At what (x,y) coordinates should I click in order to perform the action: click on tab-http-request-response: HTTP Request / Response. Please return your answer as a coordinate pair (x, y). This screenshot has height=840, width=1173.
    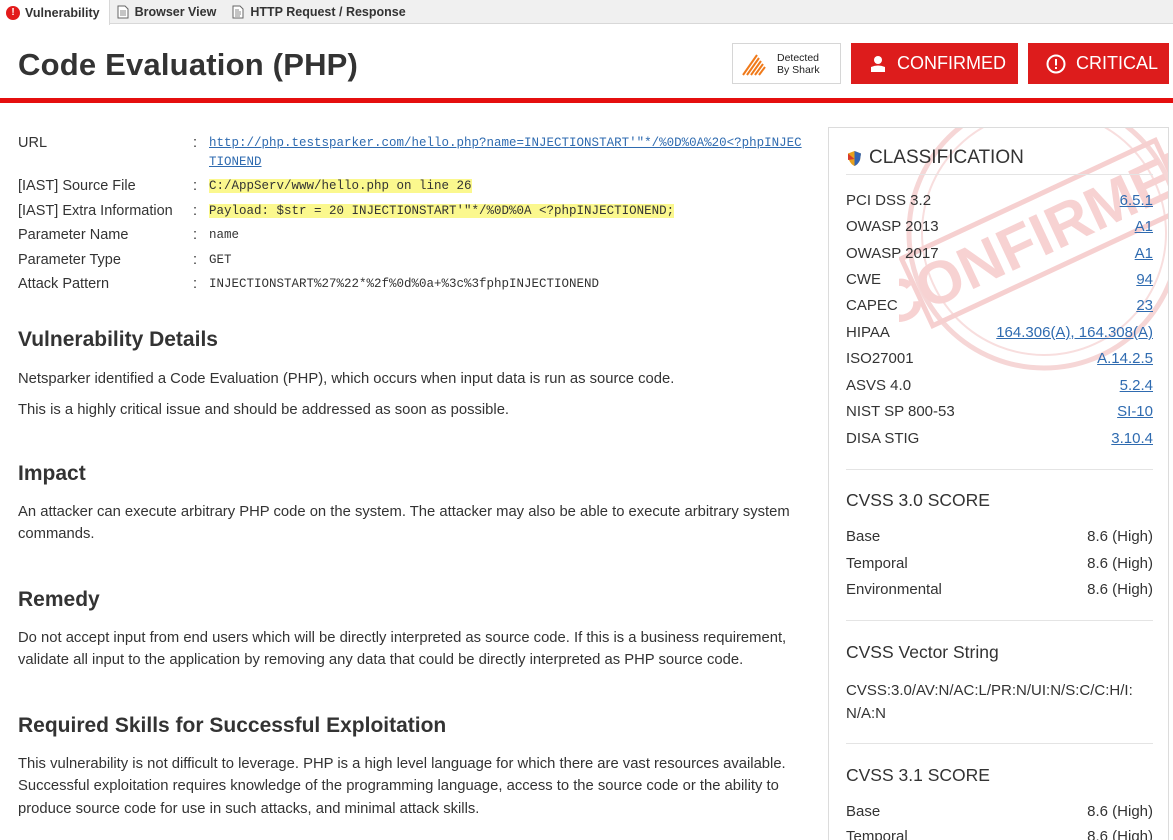
    Looking at the image, I should click on (319, 11).